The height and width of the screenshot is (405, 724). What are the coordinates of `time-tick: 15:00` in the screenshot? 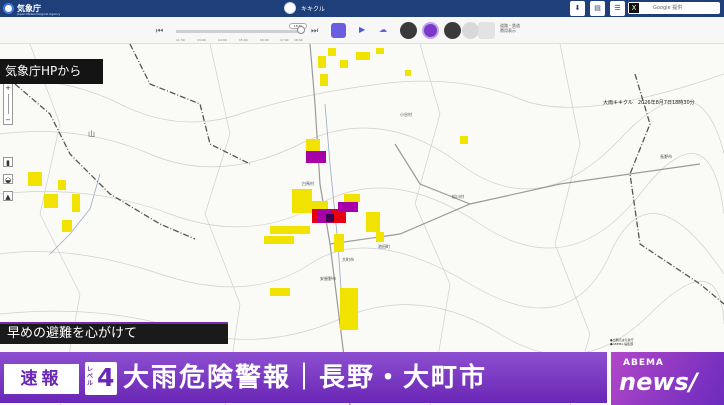 It's located at (243, 40).